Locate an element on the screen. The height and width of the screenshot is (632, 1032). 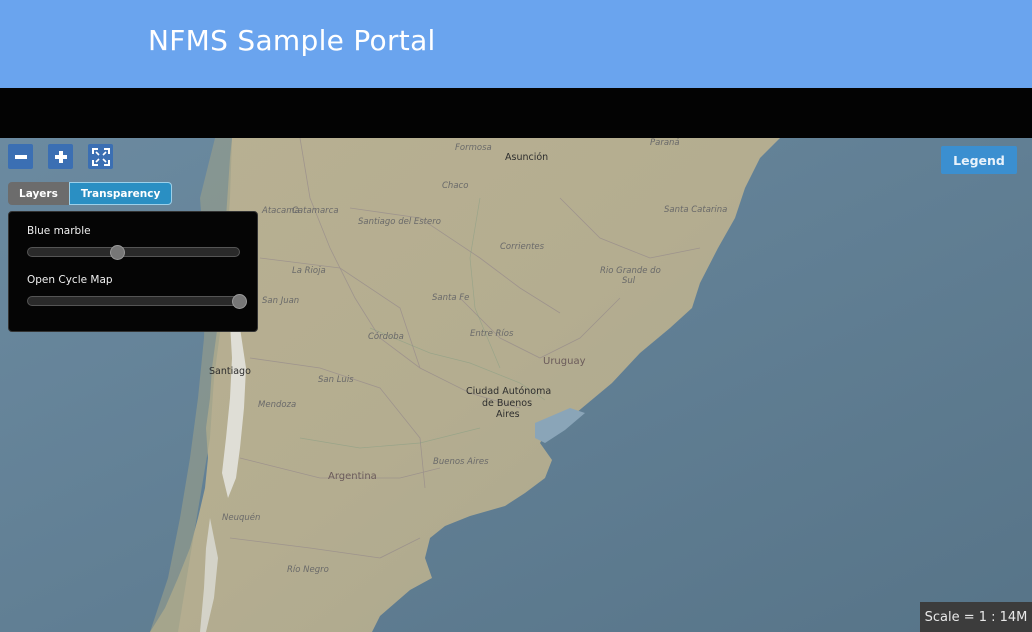
place-parana: Paraná is located at coordinates (665, 143).